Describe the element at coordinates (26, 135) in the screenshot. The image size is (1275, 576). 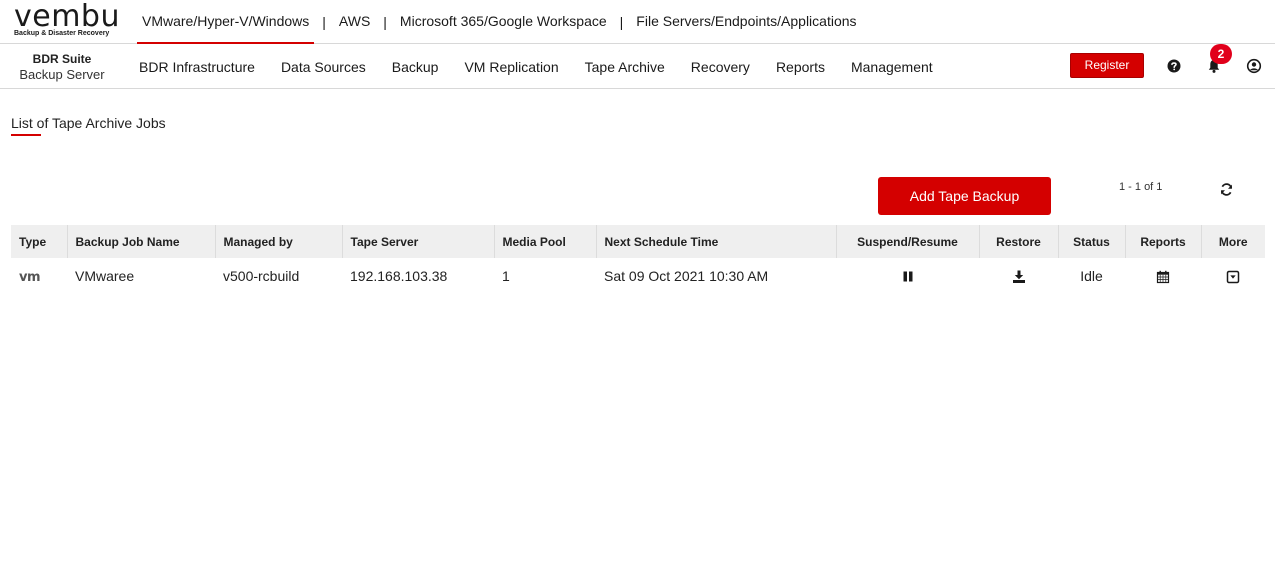
I see `title-underline` at that location.